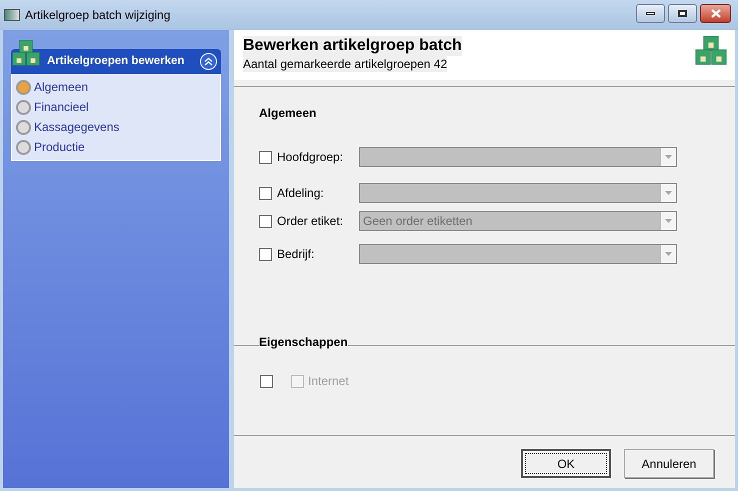 The image size is (738, 491). What do you see at coordinates (669, 463) in the screenshot?
I see `cancel-button: Annuleren` at bounding box center [669, 463].